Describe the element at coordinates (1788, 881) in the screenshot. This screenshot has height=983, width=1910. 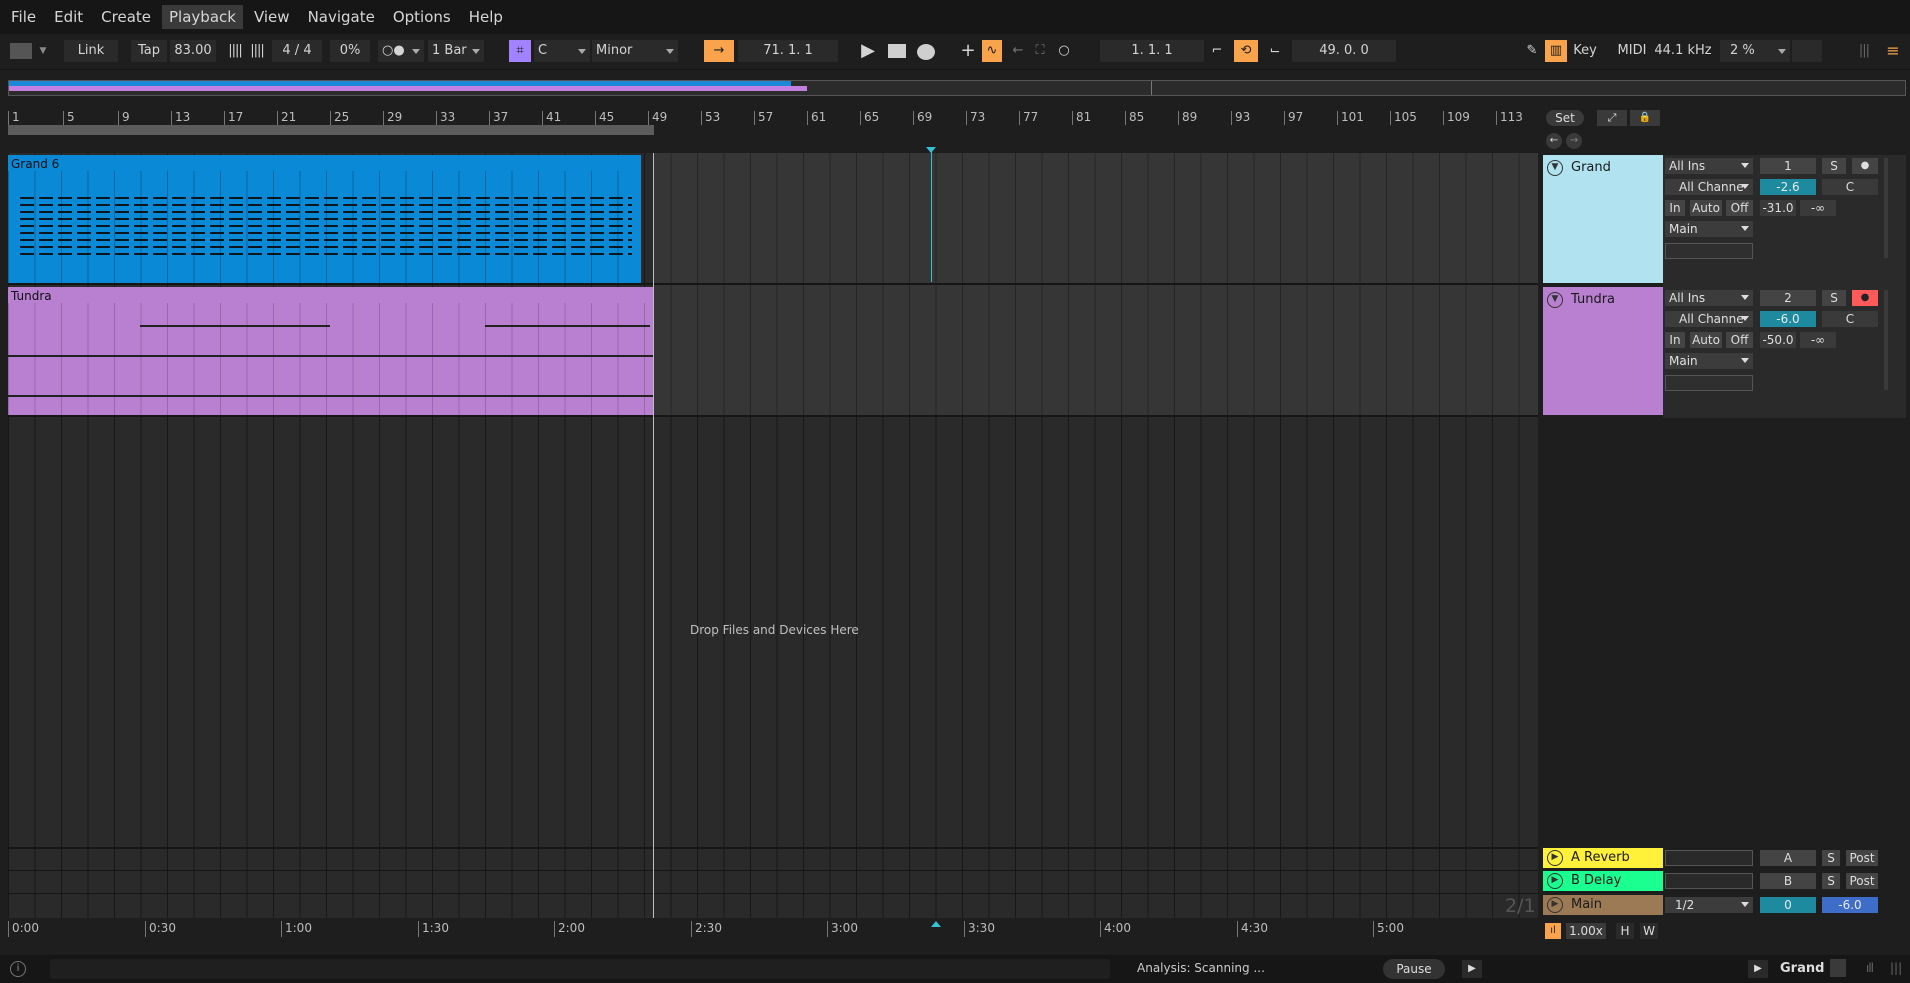
I see `return-activator: B` at that location.